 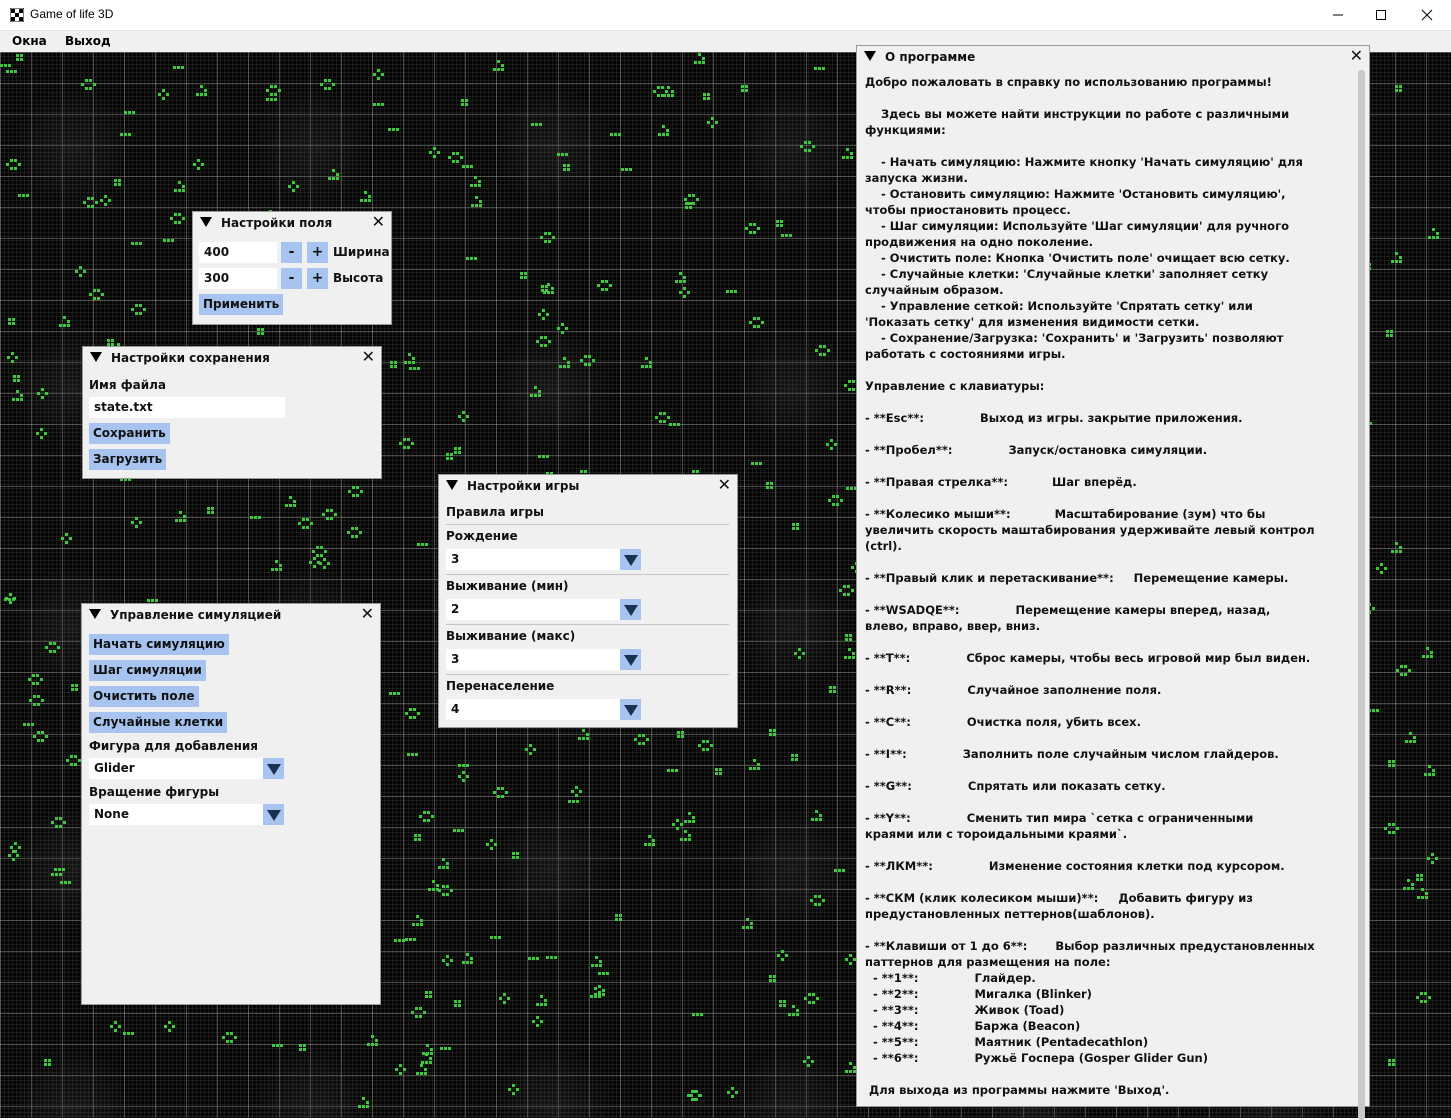 I want to click on panel-header: Управление симуляцией ✕, so click(x=231, y=615).